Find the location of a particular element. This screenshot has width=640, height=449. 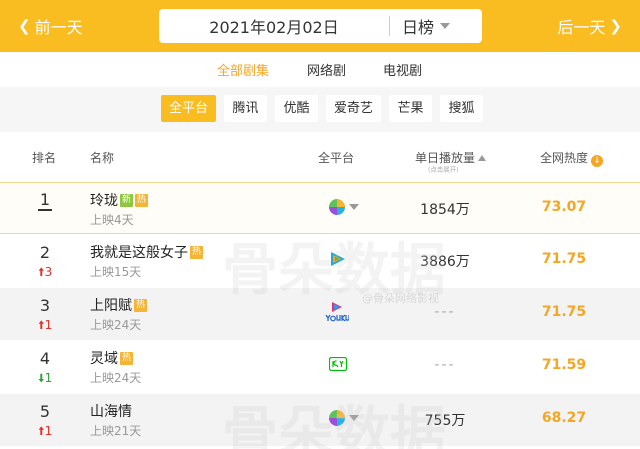

new-badge: 新 is located at coordinates (126, 200).